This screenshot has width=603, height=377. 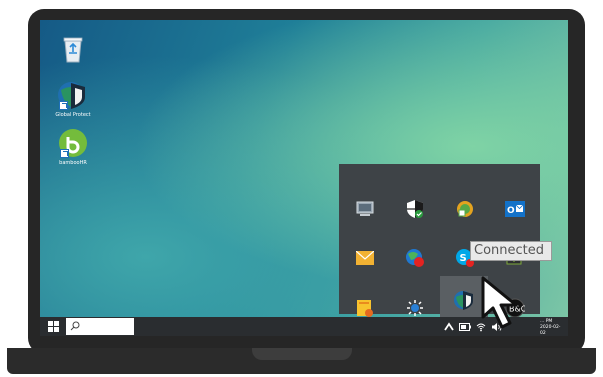 I want to click on desktop-icon-recycle-bin, so click(x=73, y=49).